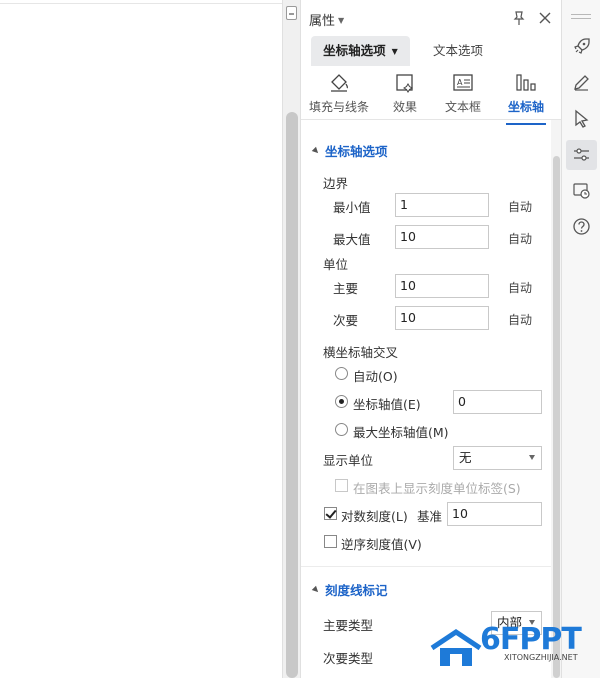 The width and height of the screenshot is (600, 678). Describe the element at coordinates (520, 238) in the screenshot. I see `max-auto-button: 自动` at that location.